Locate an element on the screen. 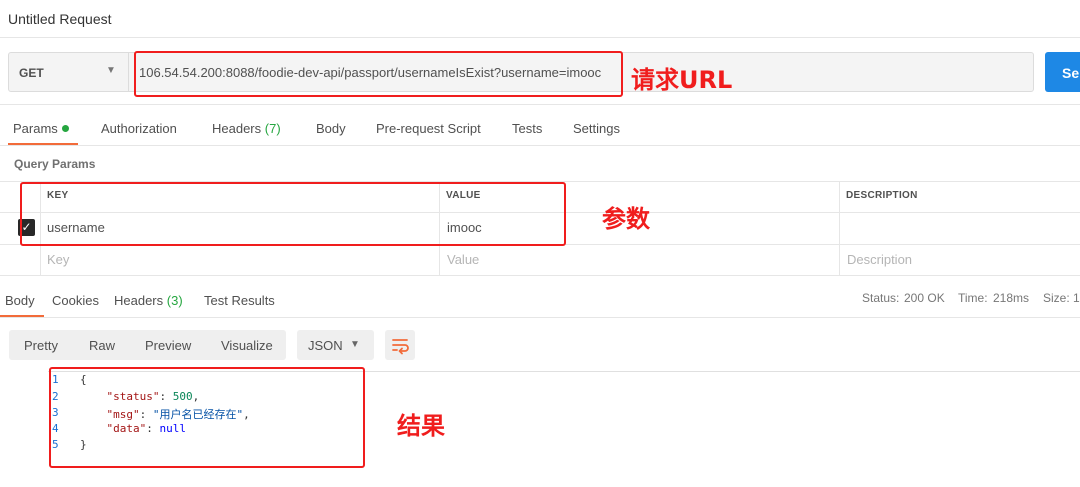 The image size is (1080, 487). send-button-label: Se is located at coordinates (1071, 73).